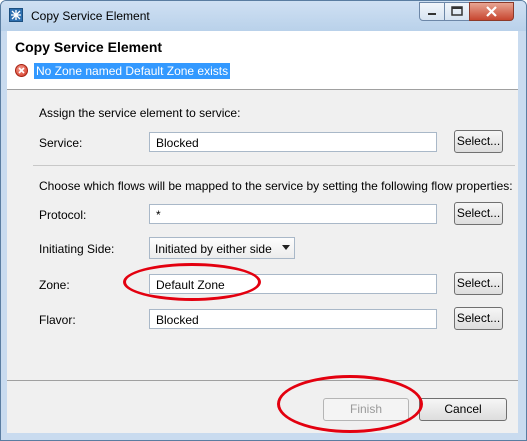 The height and width of the screenshot is (441, 527). I want to click on error-icon, so click(21, 70).